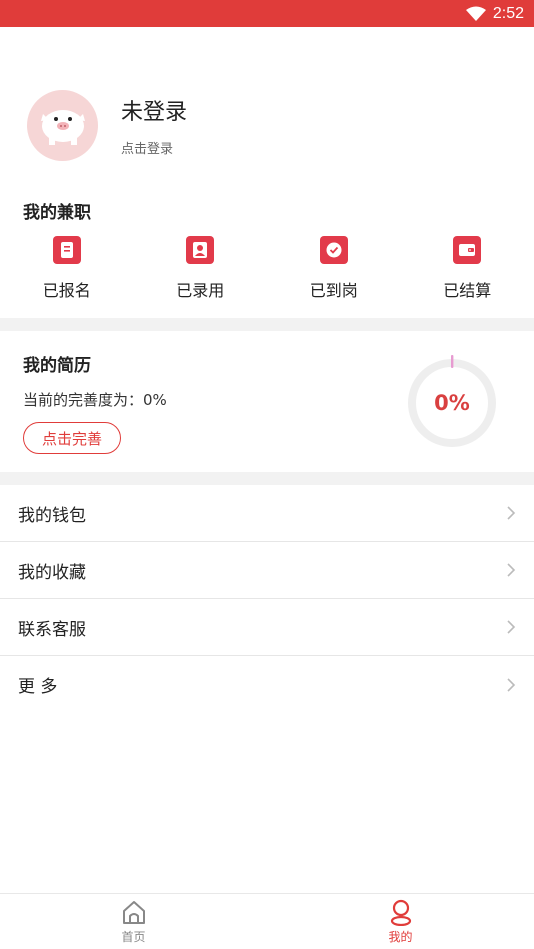  Describe the element at coordinates (133, 912) in the screenshot. I see `home-icon` at that location.